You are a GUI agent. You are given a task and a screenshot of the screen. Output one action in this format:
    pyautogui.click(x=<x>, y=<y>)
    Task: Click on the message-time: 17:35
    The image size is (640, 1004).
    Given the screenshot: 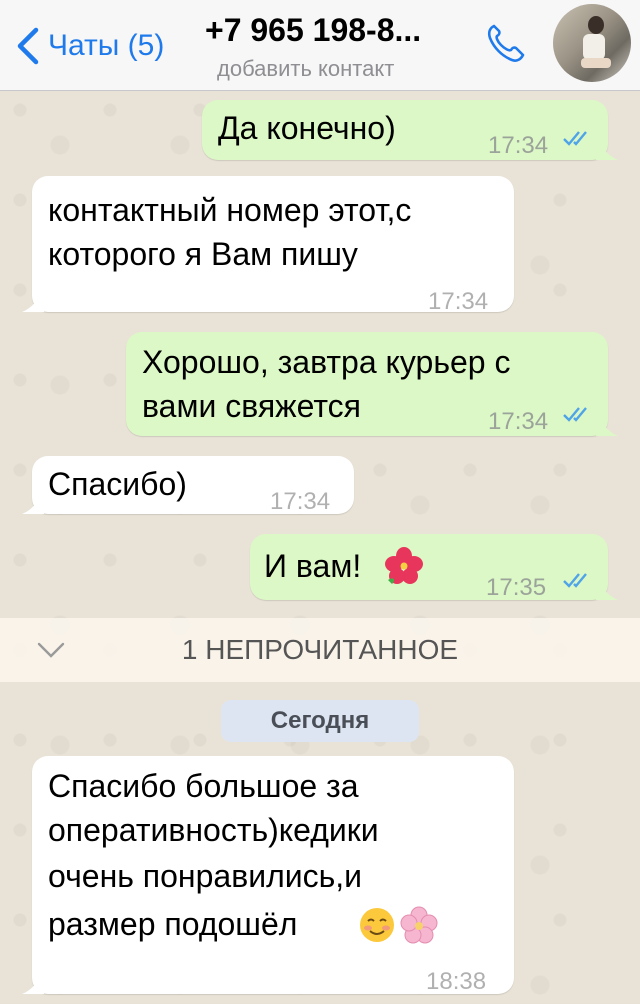 What is the action you would take?
    pyautogui.click(x=516, y=587)
    